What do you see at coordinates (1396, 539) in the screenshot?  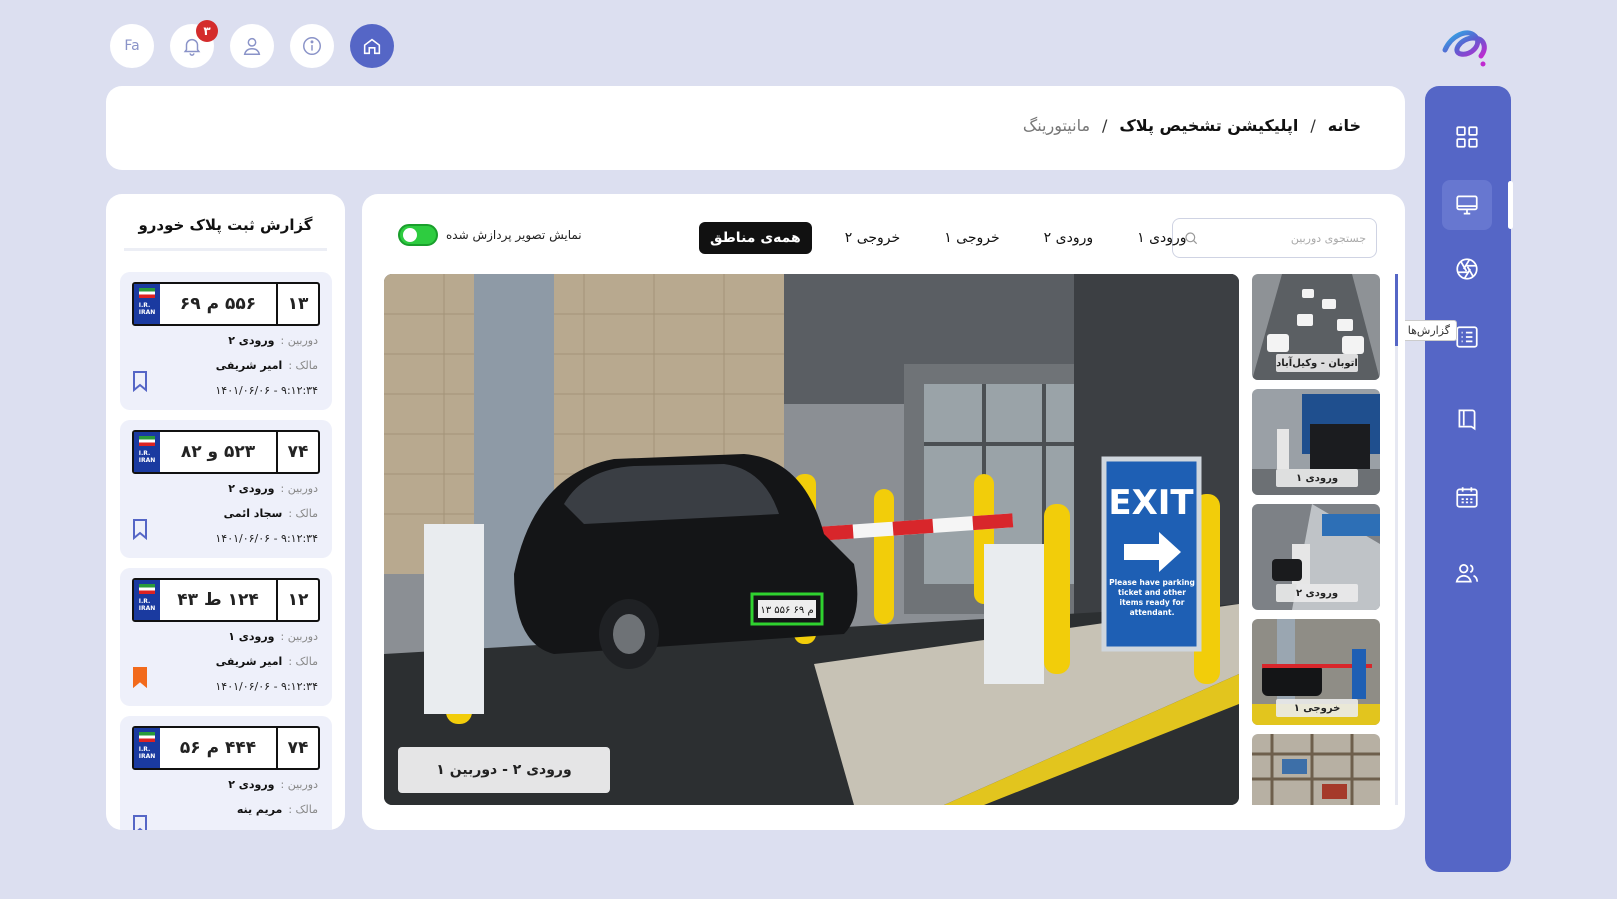 I see `thumbnail-scrollbar` at bounding box center [1396, 539].